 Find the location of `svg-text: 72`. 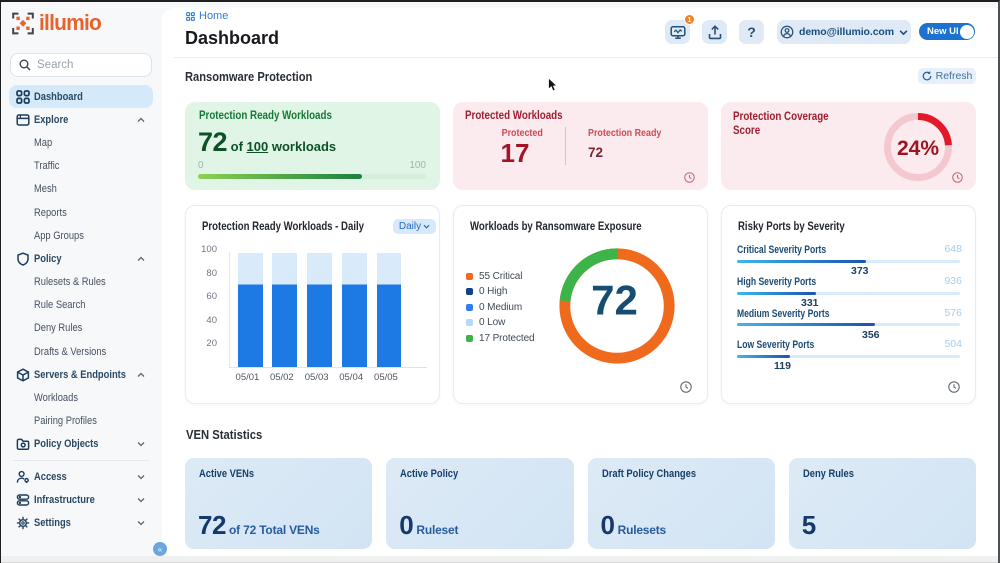

svg-text: 72 is located at coordinates (614, 300).